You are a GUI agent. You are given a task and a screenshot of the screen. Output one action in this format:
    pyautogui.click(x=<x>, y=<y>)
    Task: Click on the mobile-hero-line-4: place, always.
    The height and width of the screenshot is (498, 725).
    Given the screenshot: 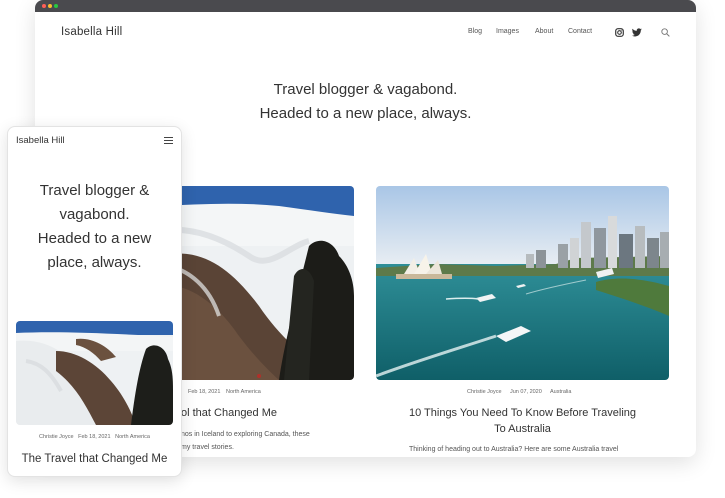 What is the action you would take?
    pyautogui.click(x=94, y=262)
    